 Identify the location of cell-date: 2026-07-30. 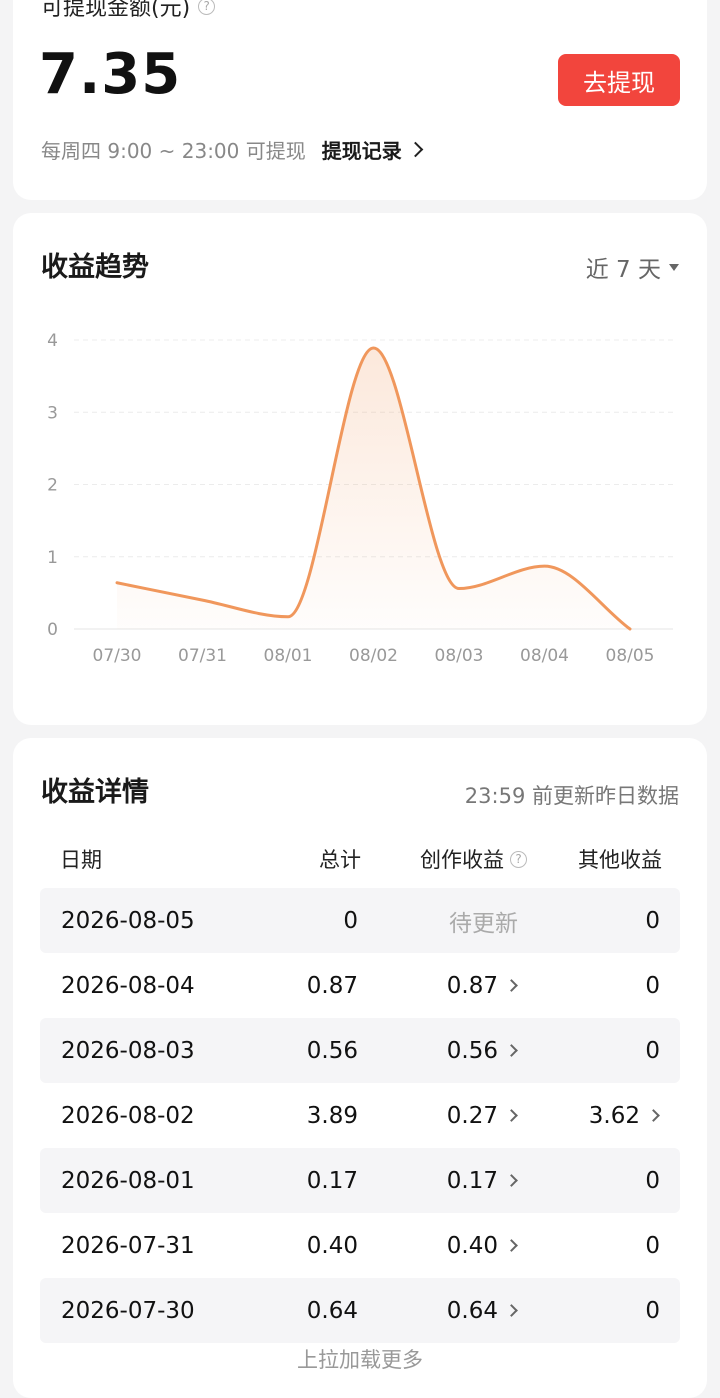
(128, 1310).